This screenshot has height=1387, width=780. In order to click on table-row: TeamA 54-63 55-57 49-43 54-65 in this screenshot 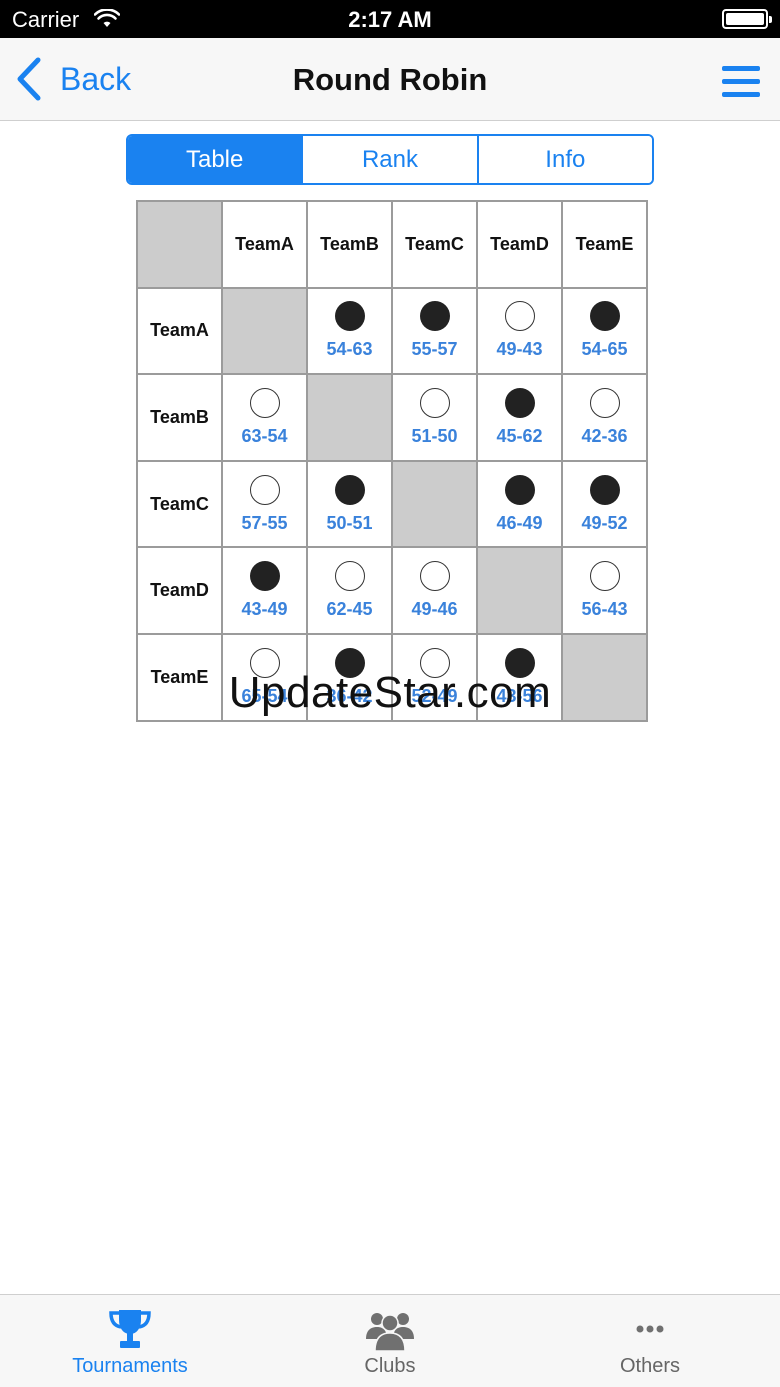, I will do `click(392, 331)`.